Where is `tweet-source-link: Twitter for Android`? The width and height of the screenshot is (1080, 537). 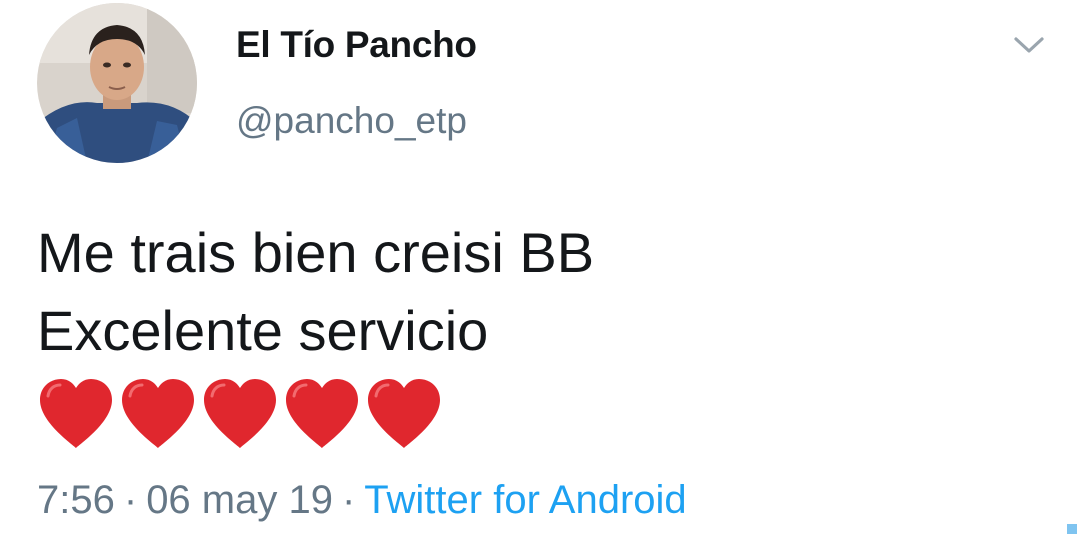 tweet-source-link: Twitter for Android is located at coordinates (525, 500).